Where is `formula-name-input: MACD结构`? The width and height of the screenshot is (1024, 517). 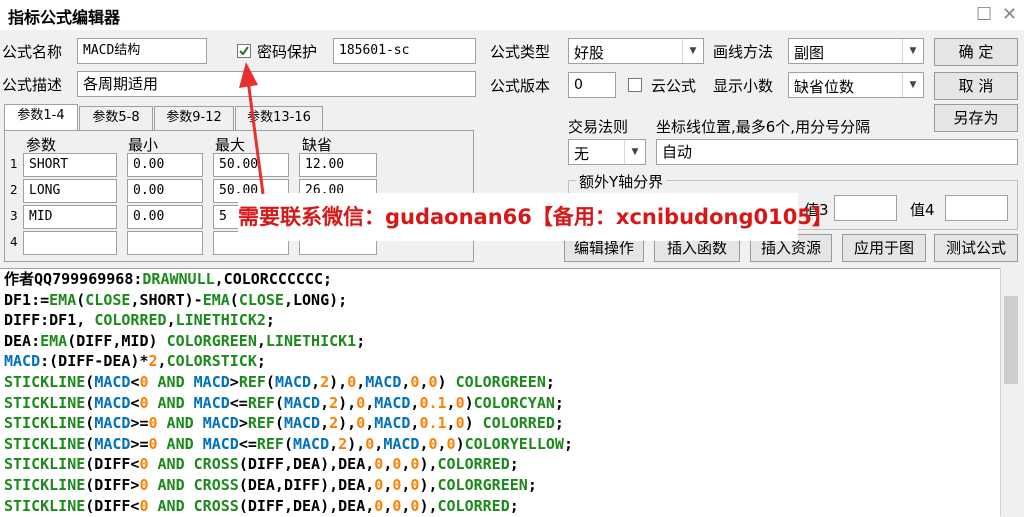 formula-name-input: MACD结构 is located at coordinates (142, 51).